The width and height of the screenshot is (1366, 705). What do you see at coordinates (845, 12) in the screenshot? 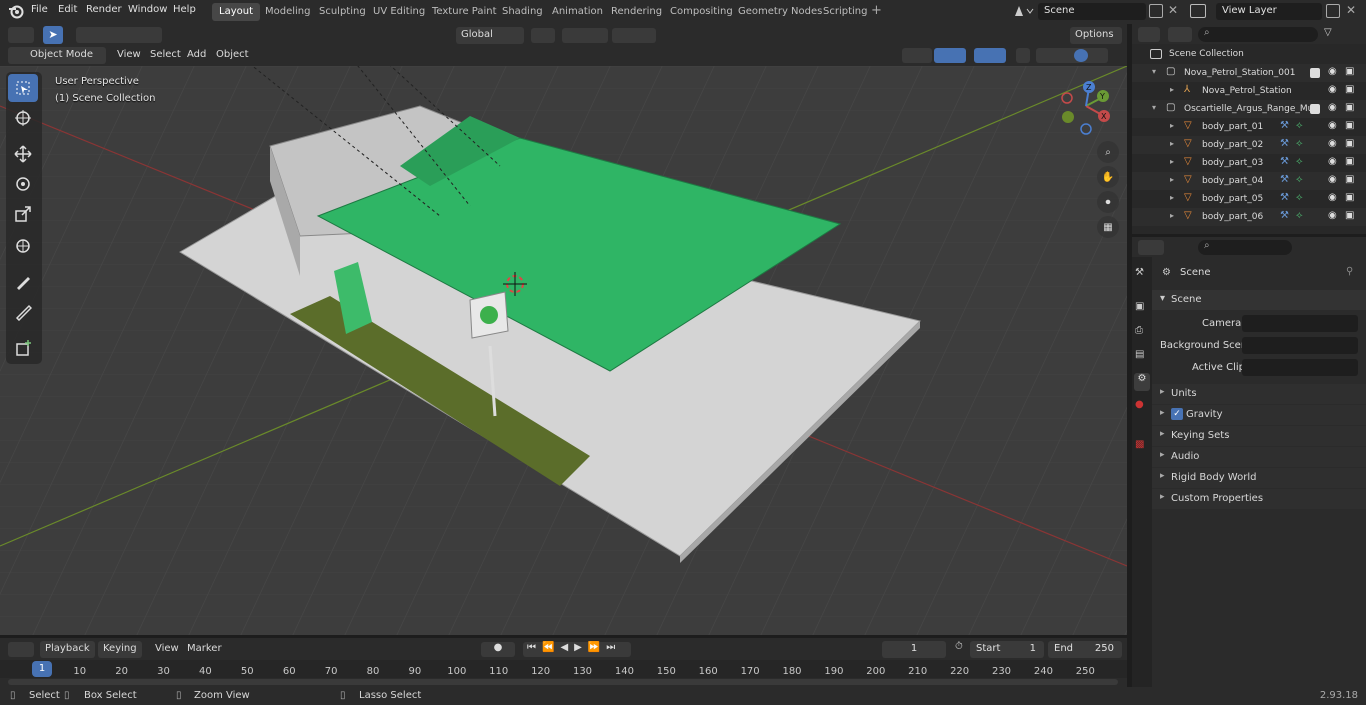
I see `tab-scripting: Scripting` at bounding box center [845, 12].